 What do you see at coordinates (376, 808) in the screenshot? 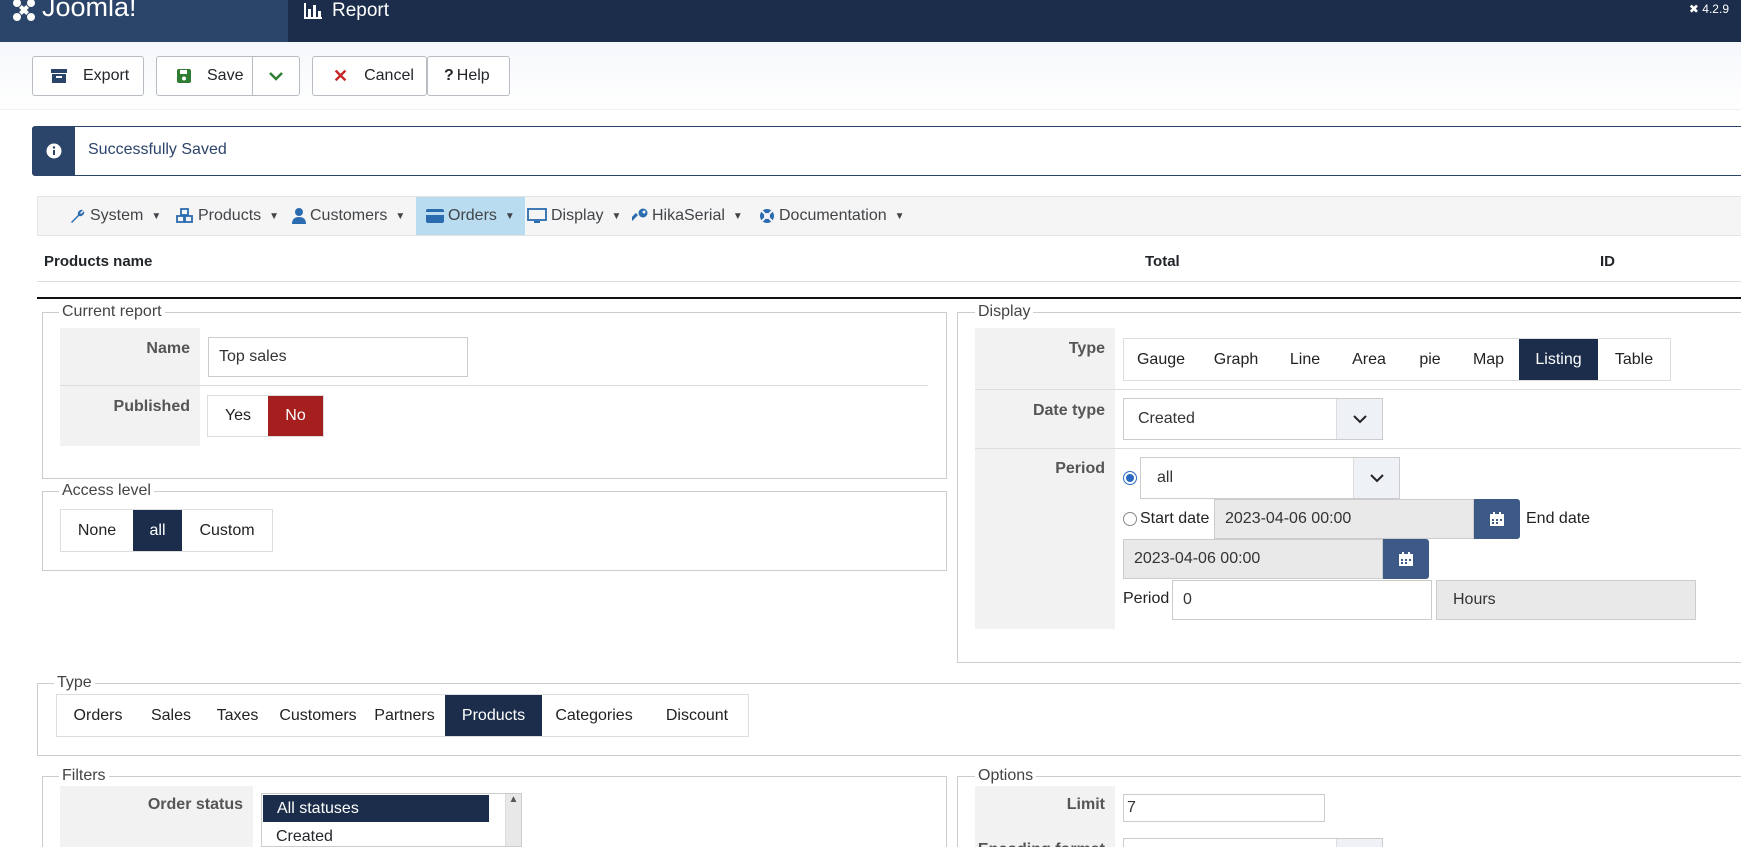
I see `status-option: All statuses` at bounding box center [376, 808].